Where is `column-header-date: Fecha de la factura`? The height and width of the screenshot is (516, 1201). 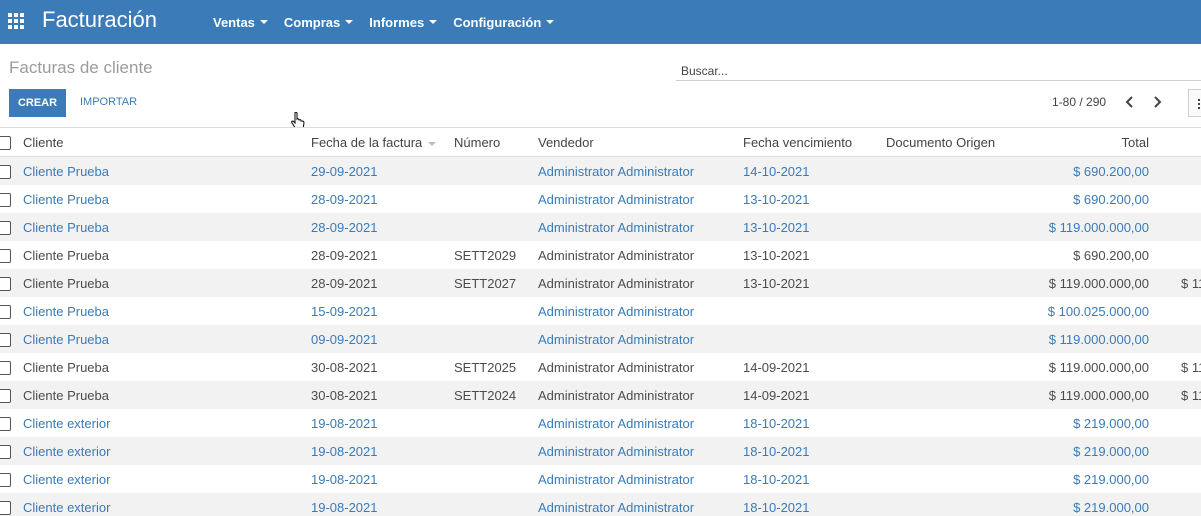
column-header-date: Fecha de la factura is located at coordinates (374, 142).